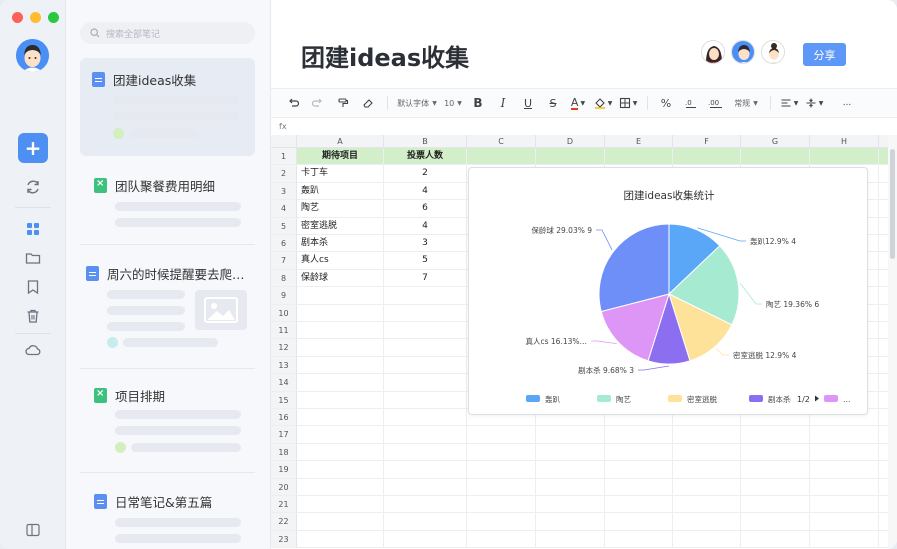 The height and width of the screenshot is (549, 897). What do you see at coordinates (340, 191) in the screenshot?
I see `table-cell: 轰趴` at bounding box center [340, 191].